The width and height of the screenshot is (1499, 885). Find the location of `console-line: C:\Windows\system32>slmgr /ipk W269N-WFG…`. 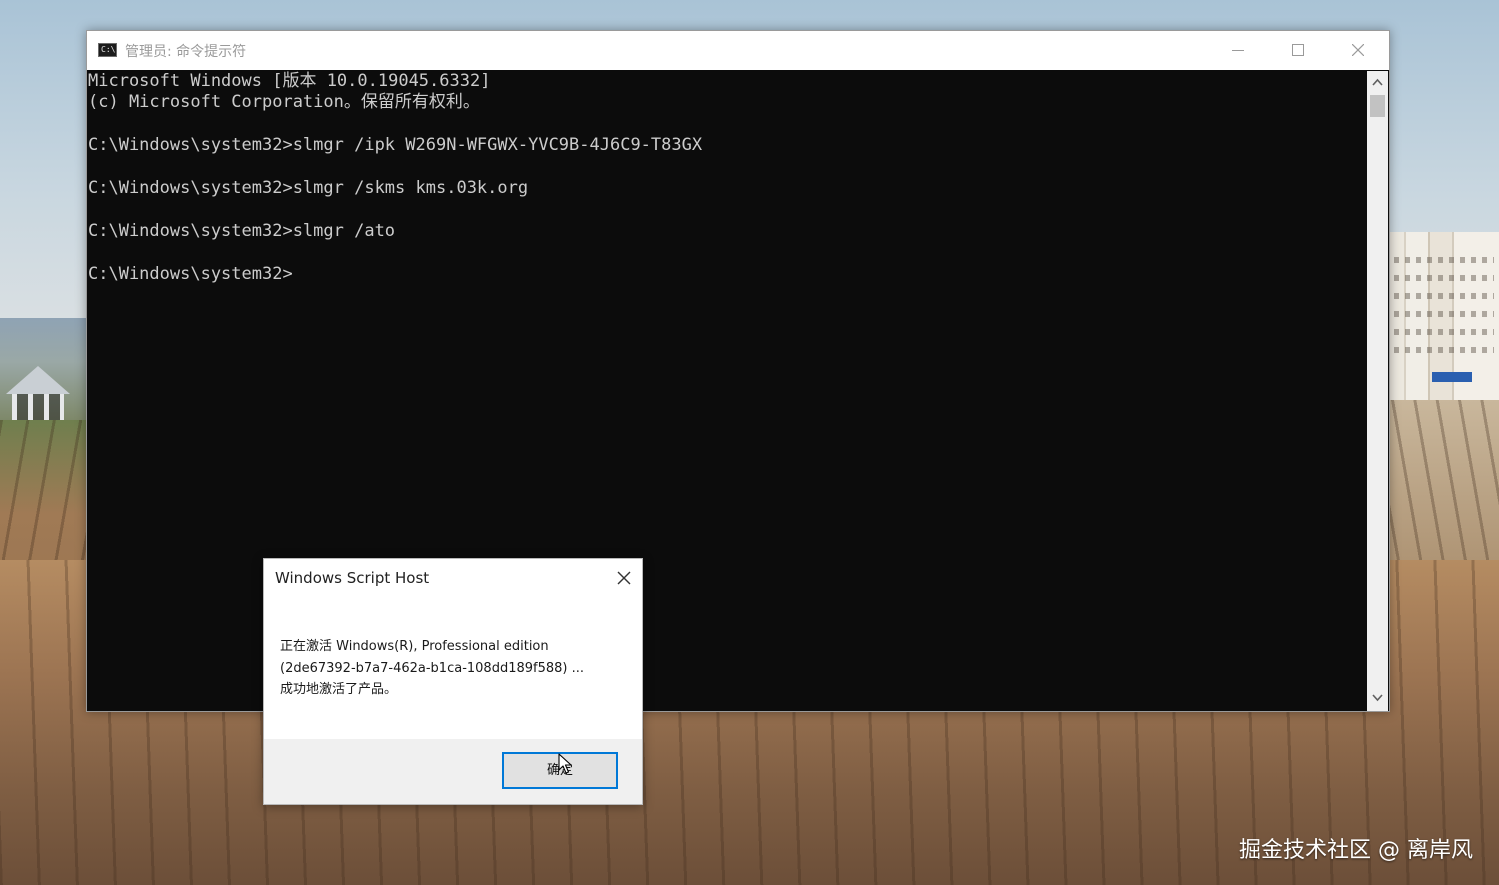

console-line: C:\Windows\system32>slmgr /ipk W269N-WFG… is located at coordinates (395, 145).